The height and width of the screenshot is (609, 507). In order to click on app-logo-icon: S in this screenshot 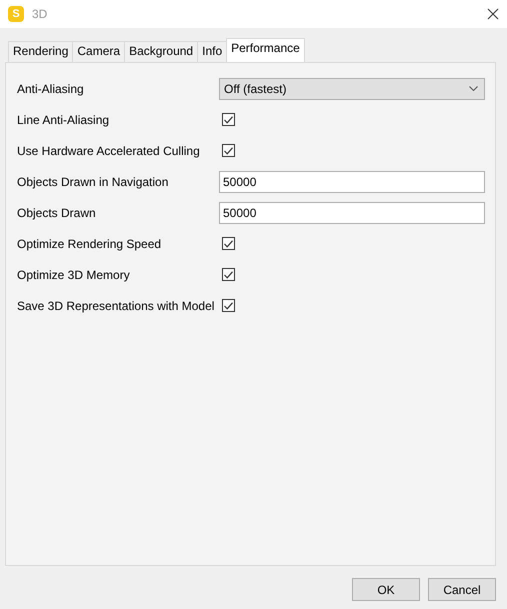, I will do `click(16, 14)`.